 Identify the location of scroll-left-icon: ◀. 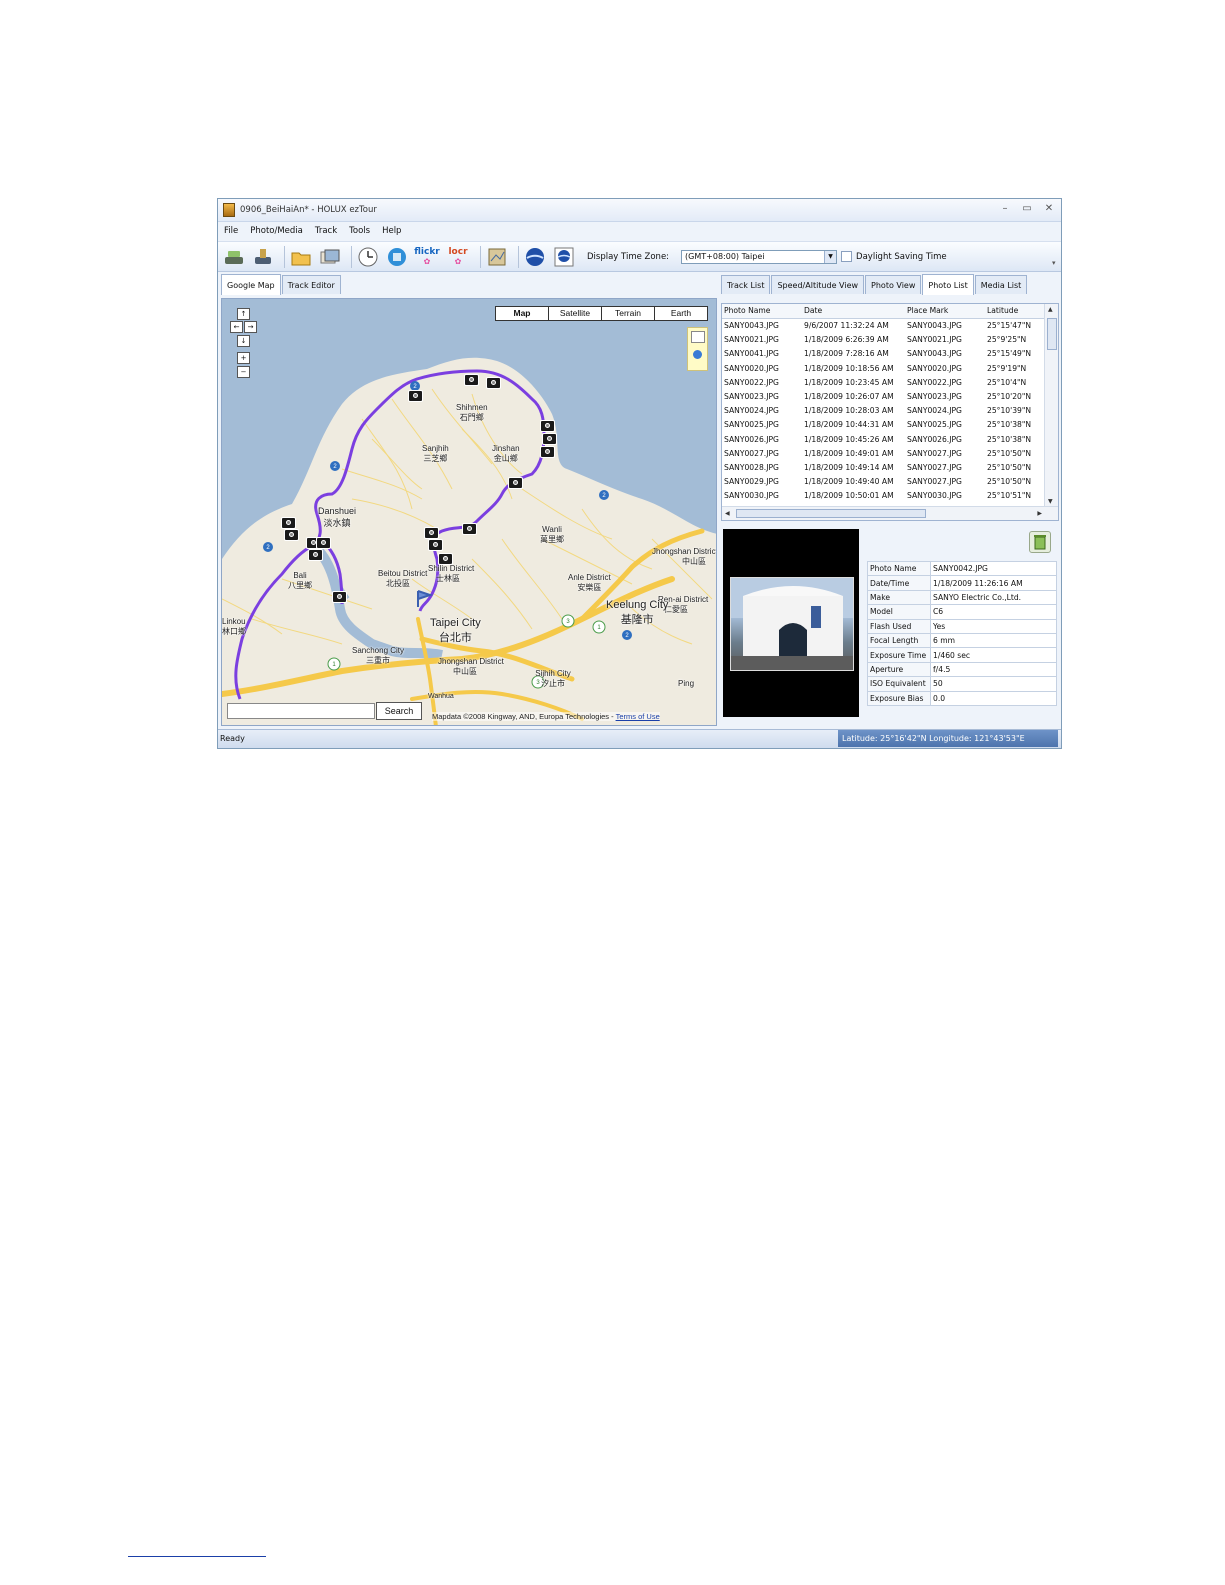
(727, 513).